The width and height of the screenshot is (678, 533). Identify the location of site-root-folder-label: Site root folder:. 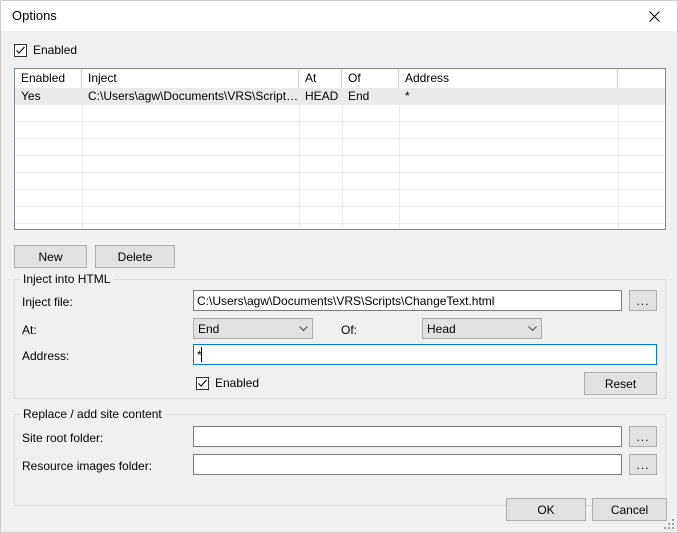
(63, 438).